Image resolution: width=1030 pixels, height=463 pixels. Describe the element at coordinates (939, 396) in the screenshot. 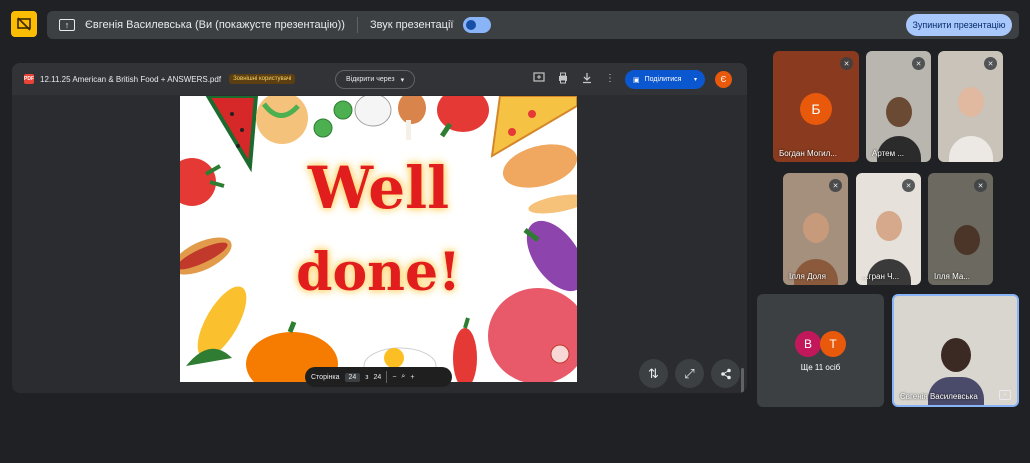

I see `participant-name: Євгенія Василевська` at that location.